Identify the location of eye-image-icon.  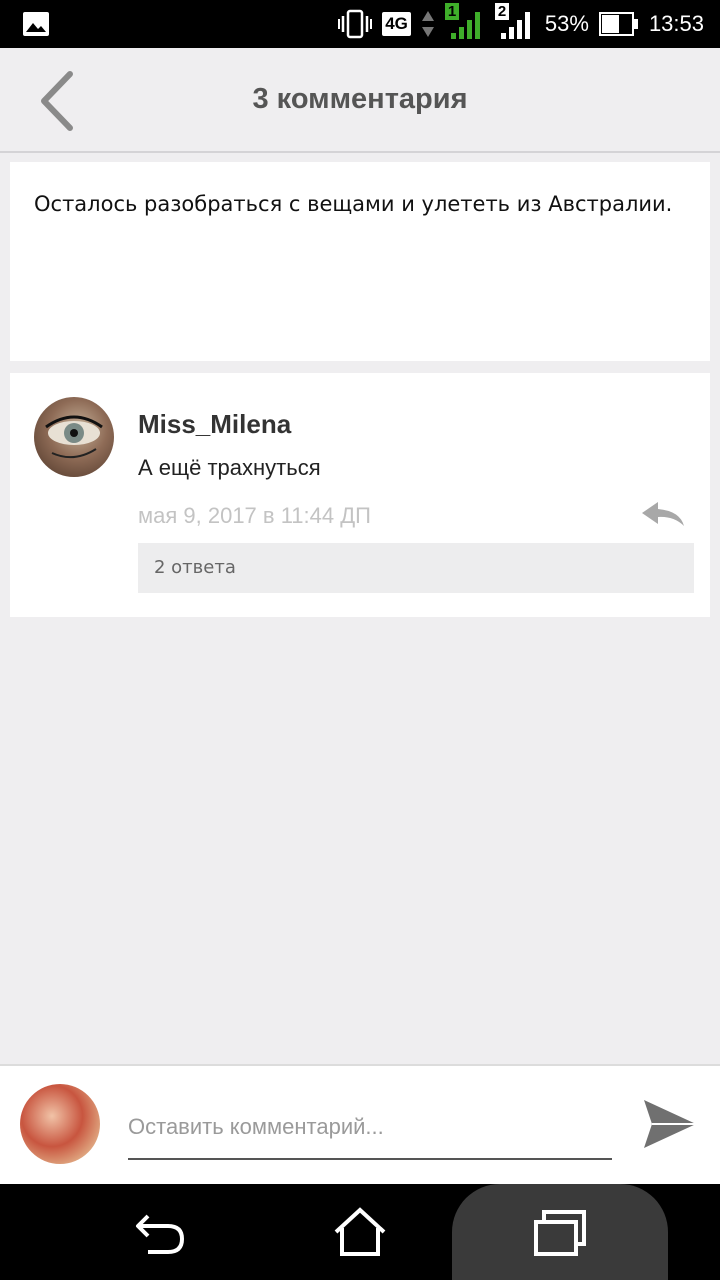
(74, 437).